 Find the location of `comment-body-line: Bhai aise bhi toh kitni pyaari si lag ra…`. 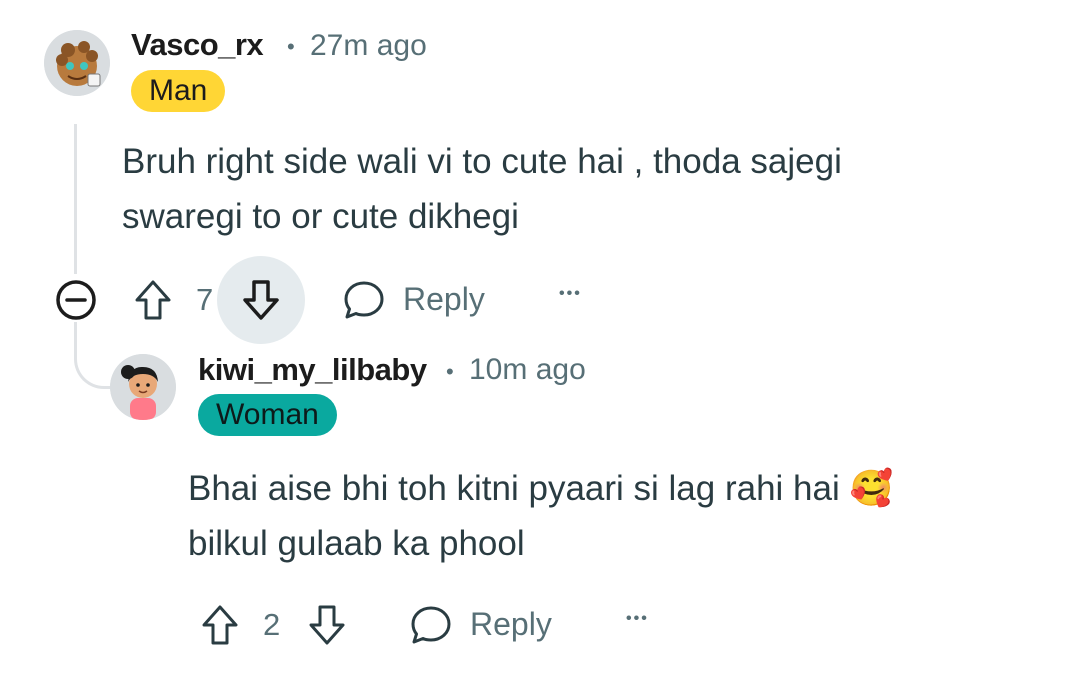

comment-body-line: Bhai aise bhi toh kitni pyaari si lag ra… is located at coordinates (540, 488).